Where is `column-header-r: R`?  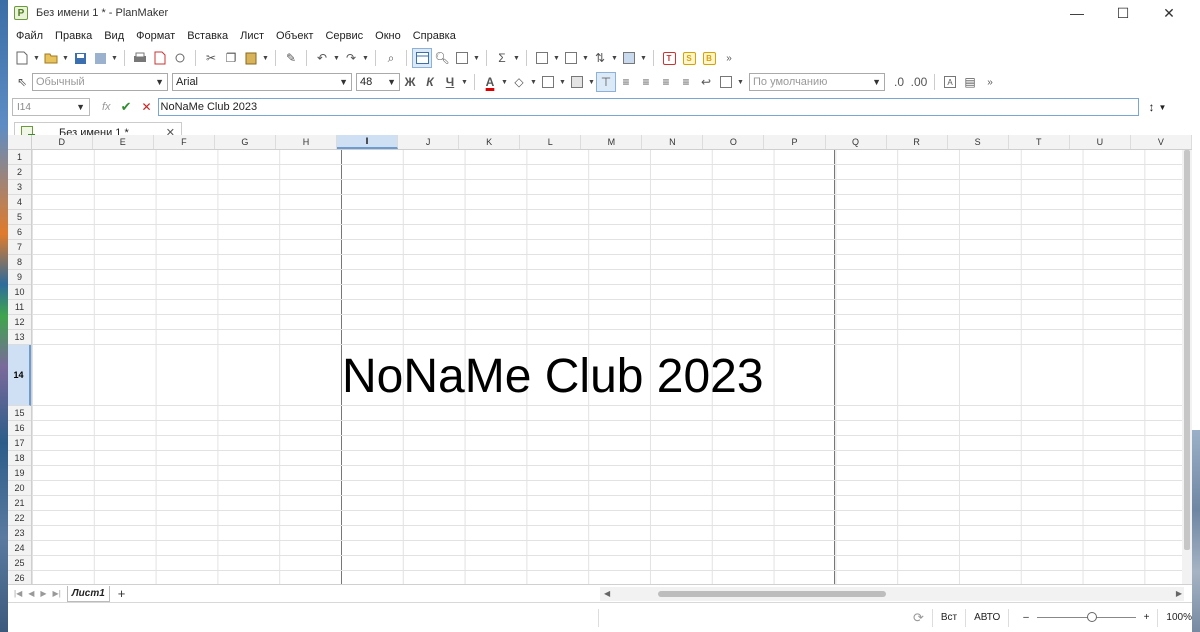 column-header-r: R is located at coordinates (917, 142).